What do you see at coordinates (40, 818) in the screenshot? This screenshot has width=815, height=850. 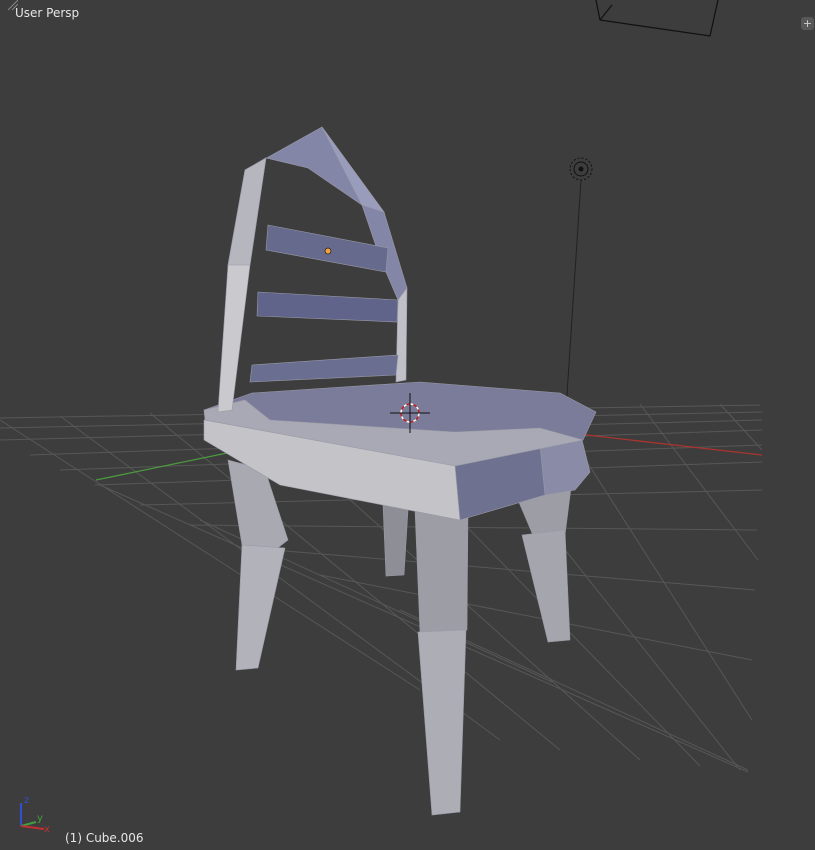 I see `y-axis-label: y` at bounding box center [40, 818].